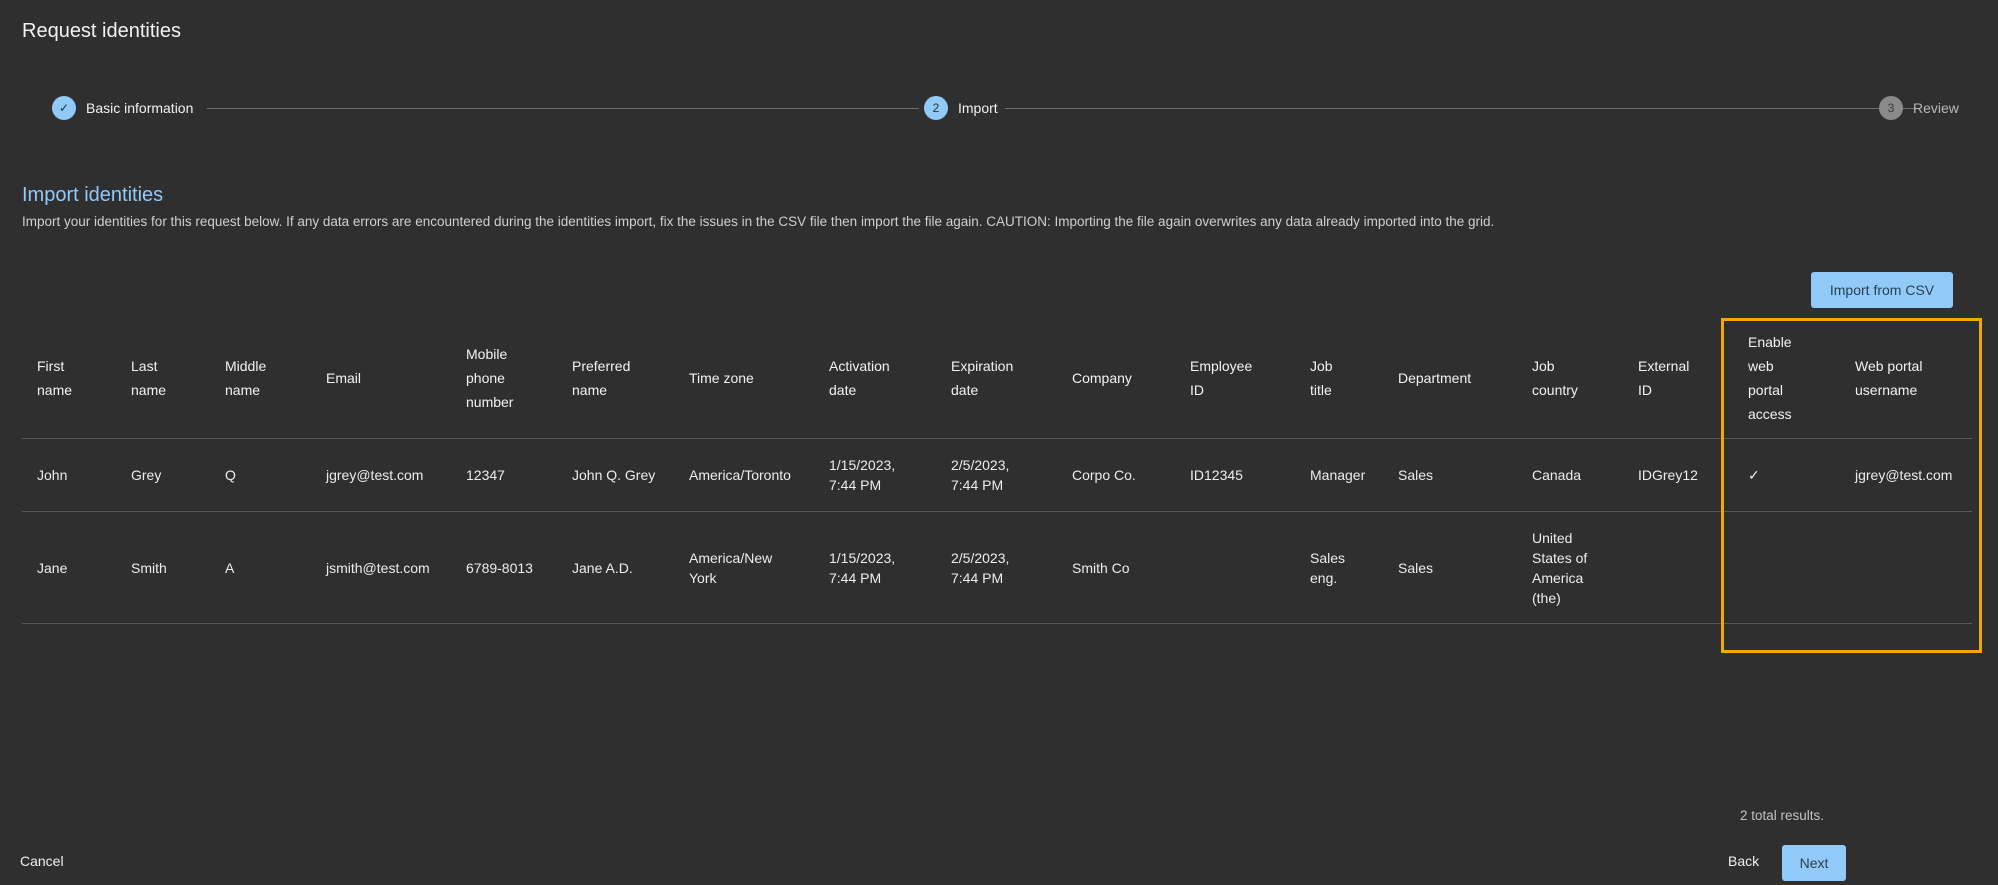 The image size is (1998, 885). I want to click on section-title: Import identities, so click(93, 195).